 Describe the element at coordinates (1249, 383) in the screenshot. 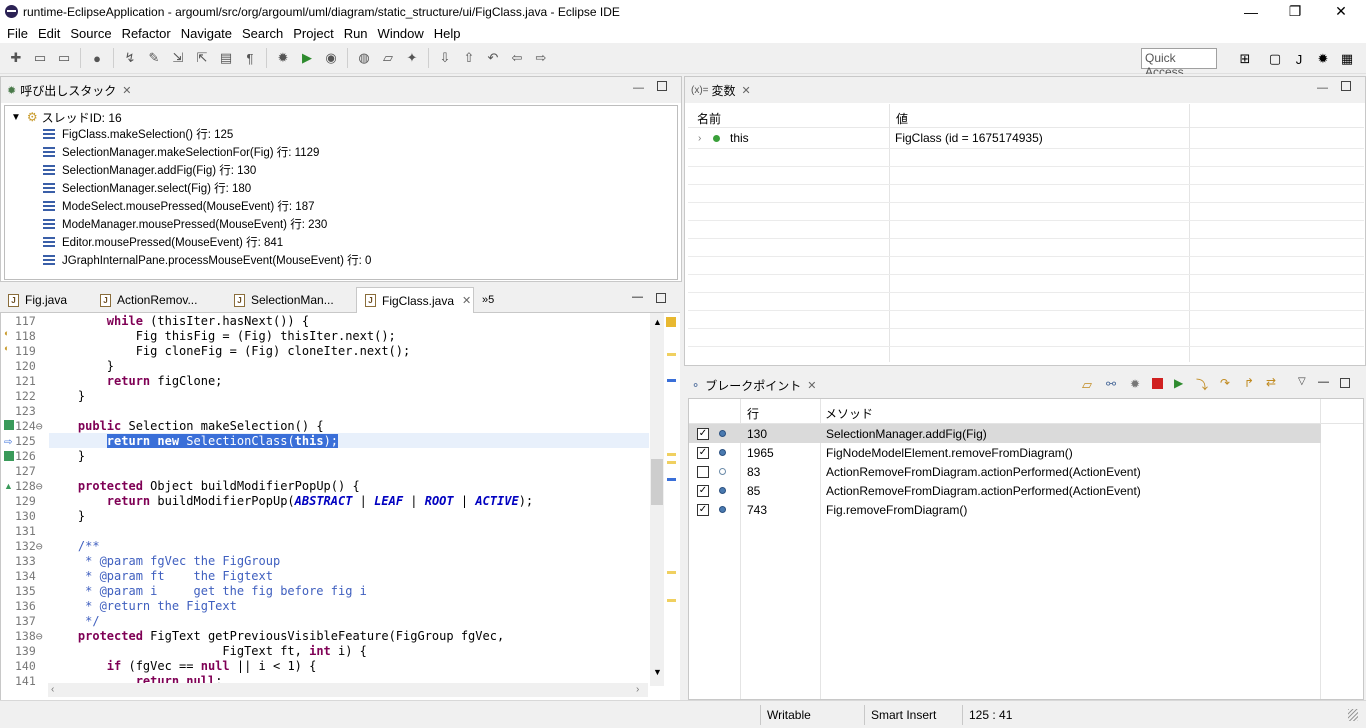

I see `step-return-icon: ↱` at that location.